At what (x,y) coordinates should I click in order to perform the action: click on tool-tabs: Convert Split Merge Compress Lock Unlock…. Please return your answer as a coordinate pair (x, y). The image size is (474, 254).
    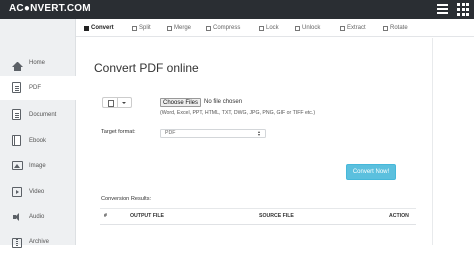
    Looking at the image, I should click on (275, 28).